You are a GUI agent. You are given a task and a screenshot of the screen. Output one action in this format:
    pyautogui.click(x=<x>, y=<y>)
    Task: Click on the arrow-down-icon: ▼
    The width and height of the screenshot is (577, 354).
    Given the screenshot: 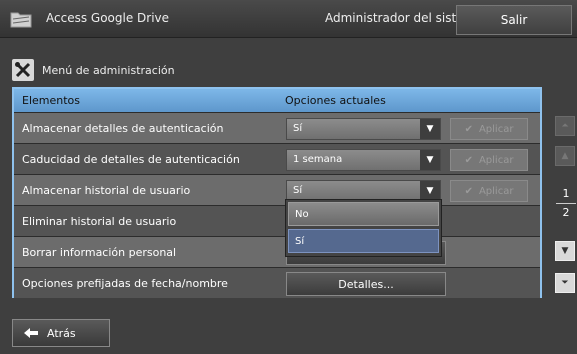 What is the action you would take?
    pyautogui.click(x=565, y=251)
    